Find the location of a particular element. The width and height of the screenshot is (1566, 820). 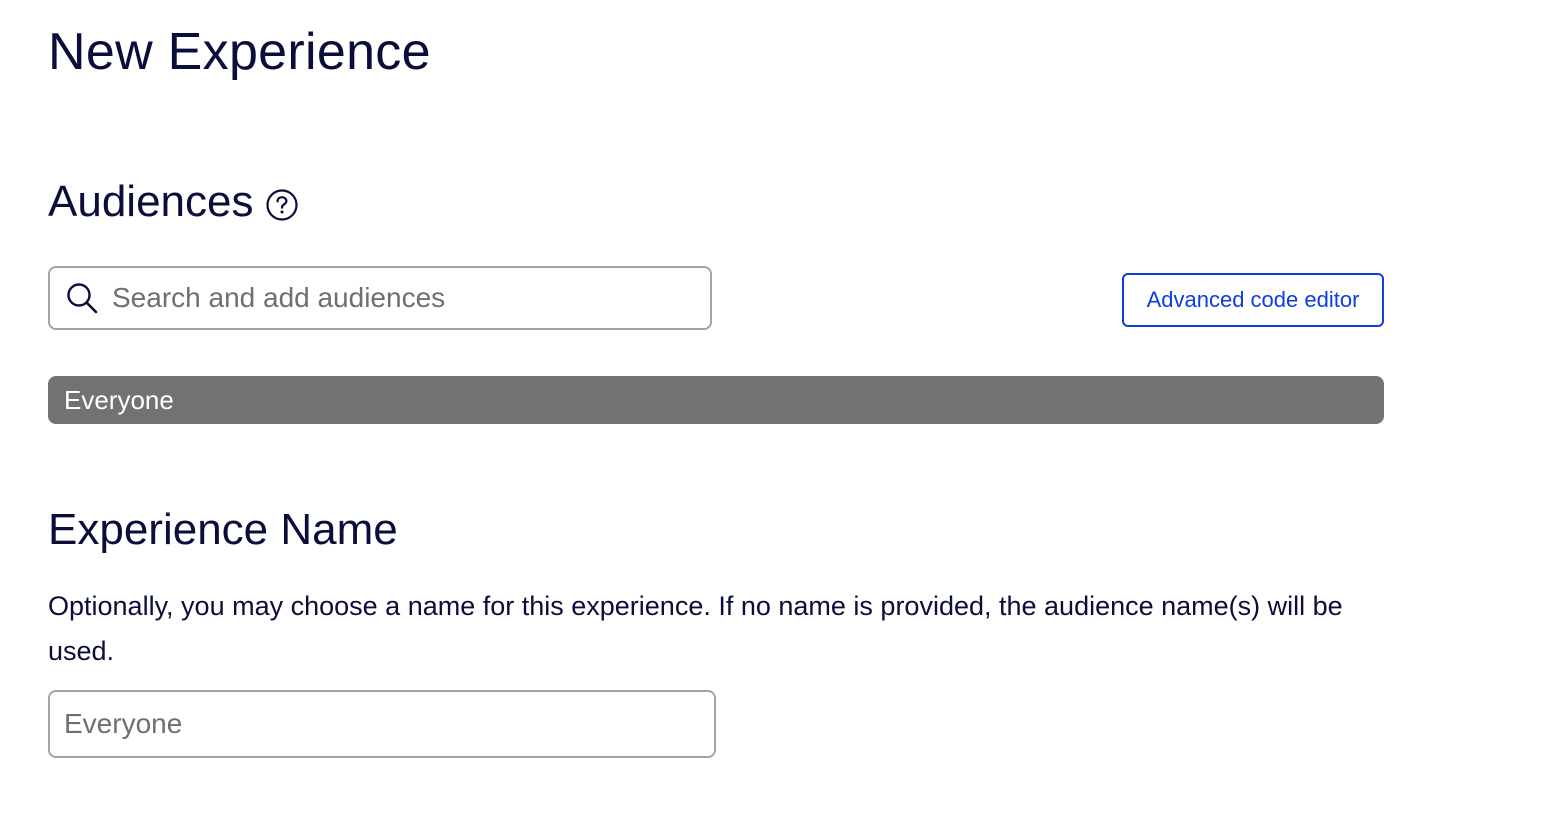

audience-search-input is located at coordinates (392, 298).